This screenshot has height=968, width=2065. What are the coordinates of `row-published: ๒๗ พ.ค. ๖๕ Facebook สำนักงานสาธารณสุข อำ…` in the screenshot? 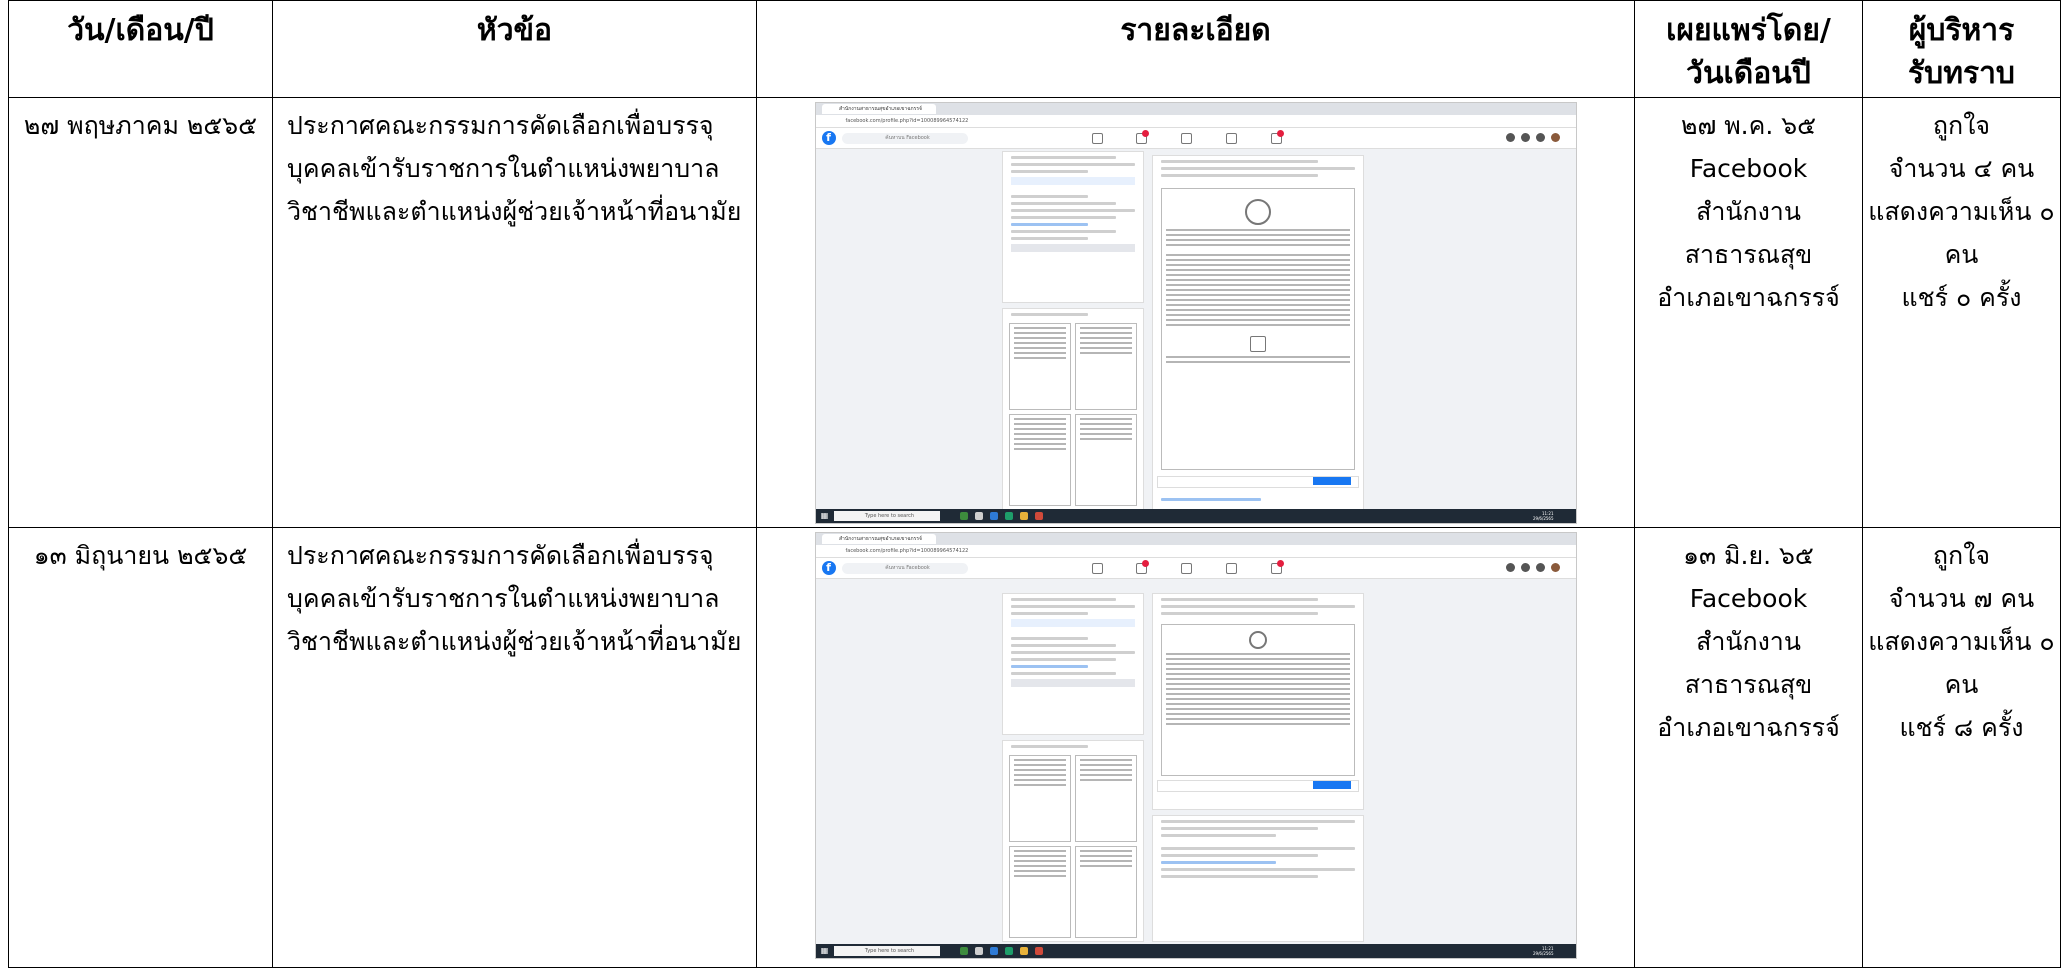 It's located at (1748, 312).